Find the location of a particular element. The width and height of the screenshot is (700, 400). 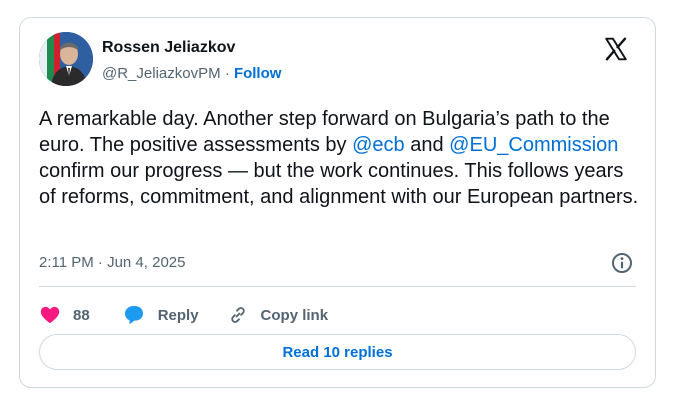

author-handle: @R_JeliazkovPM is located at coordinates (161, 73).